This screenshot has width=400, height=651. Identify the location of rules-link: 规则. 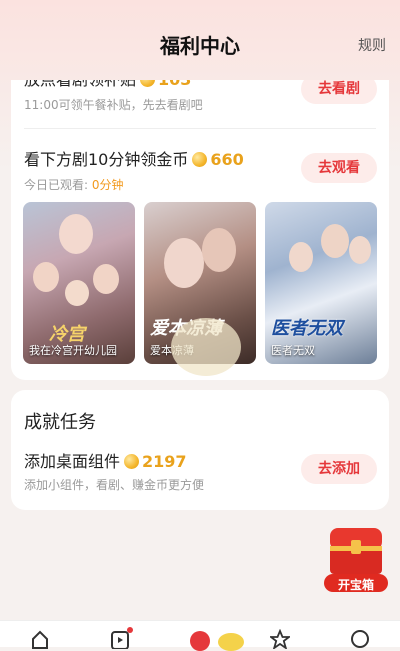
(372, 45).